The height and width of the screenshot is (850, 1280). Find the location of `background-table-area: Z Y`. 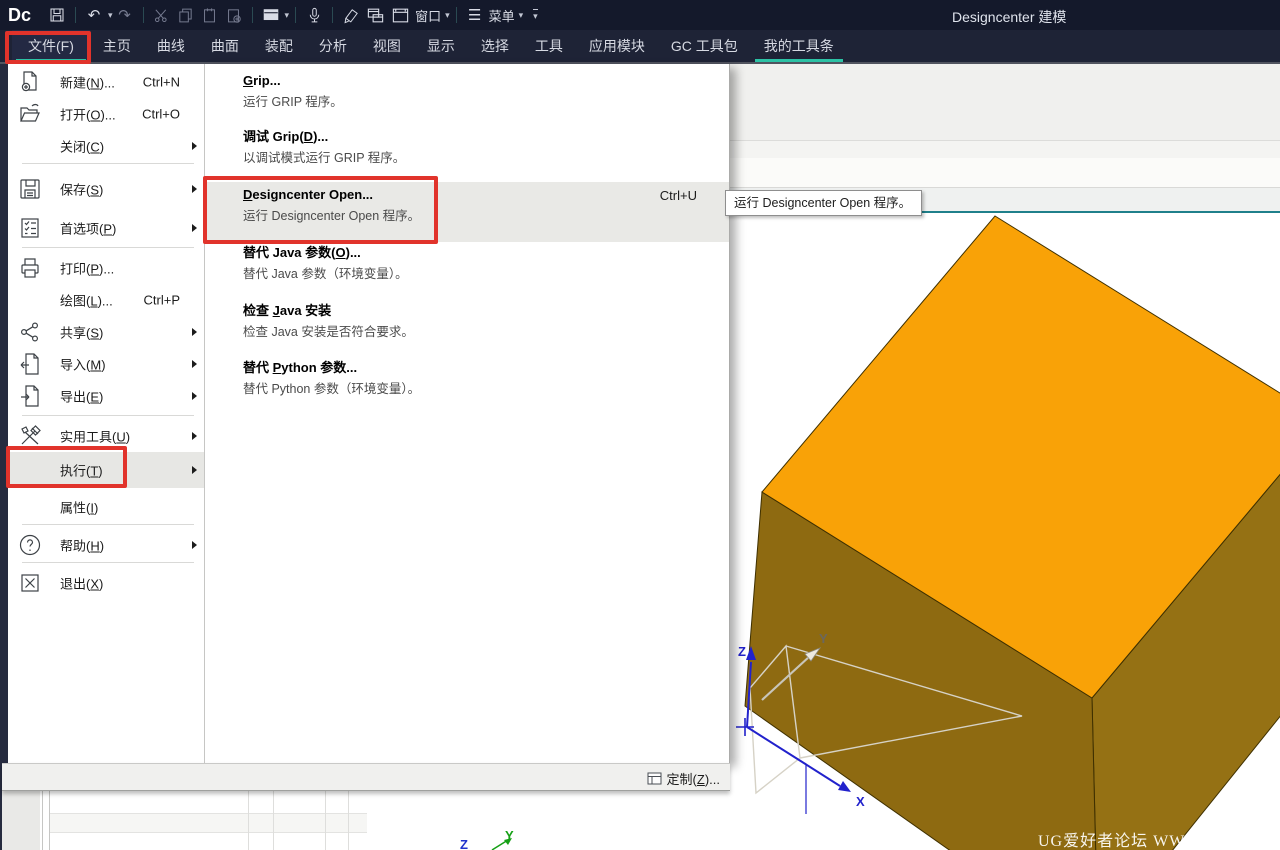

background-table-area: Z Y is located at coordinates (369, 820).